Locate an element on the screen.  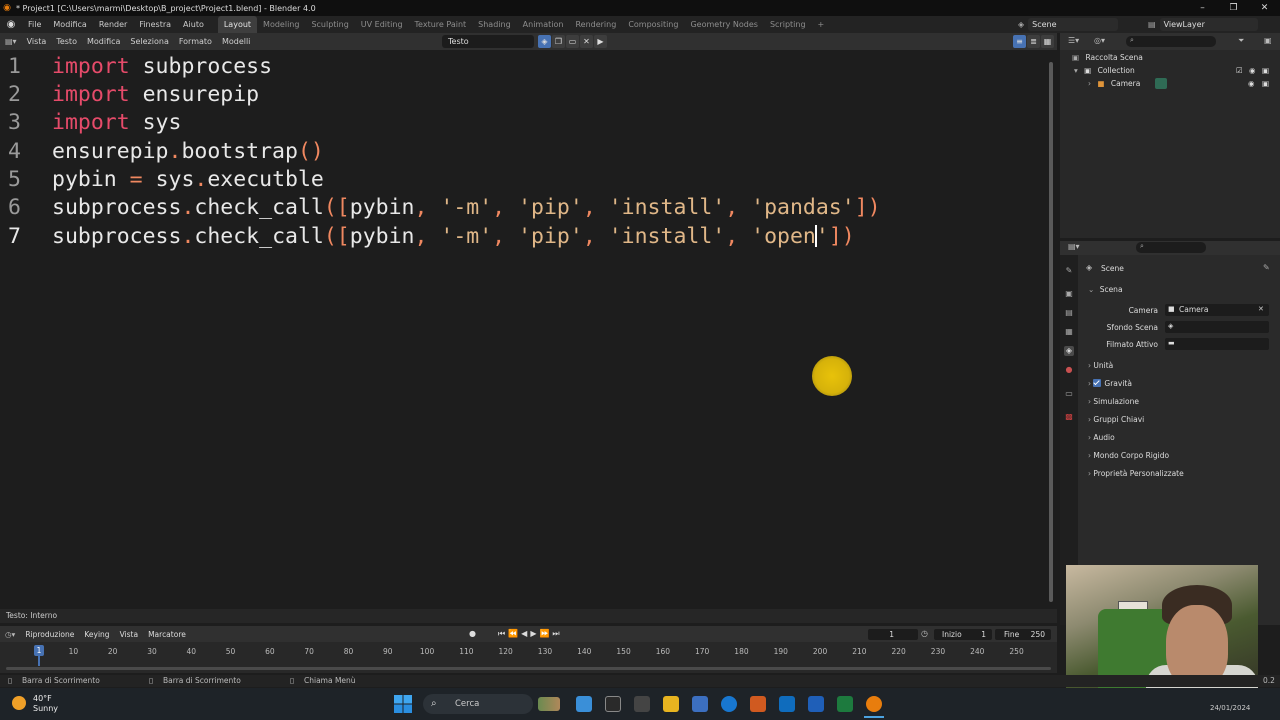
view-layer-selector: ▤ ViewLayer is located at coordinates (1203, 24).